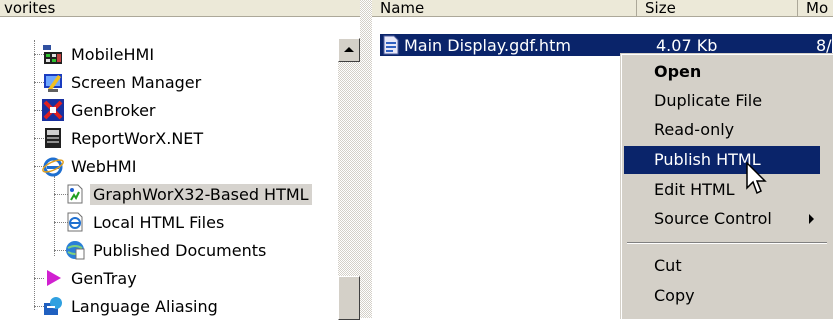  I want to click on gentray-icon, so click(53, 278).